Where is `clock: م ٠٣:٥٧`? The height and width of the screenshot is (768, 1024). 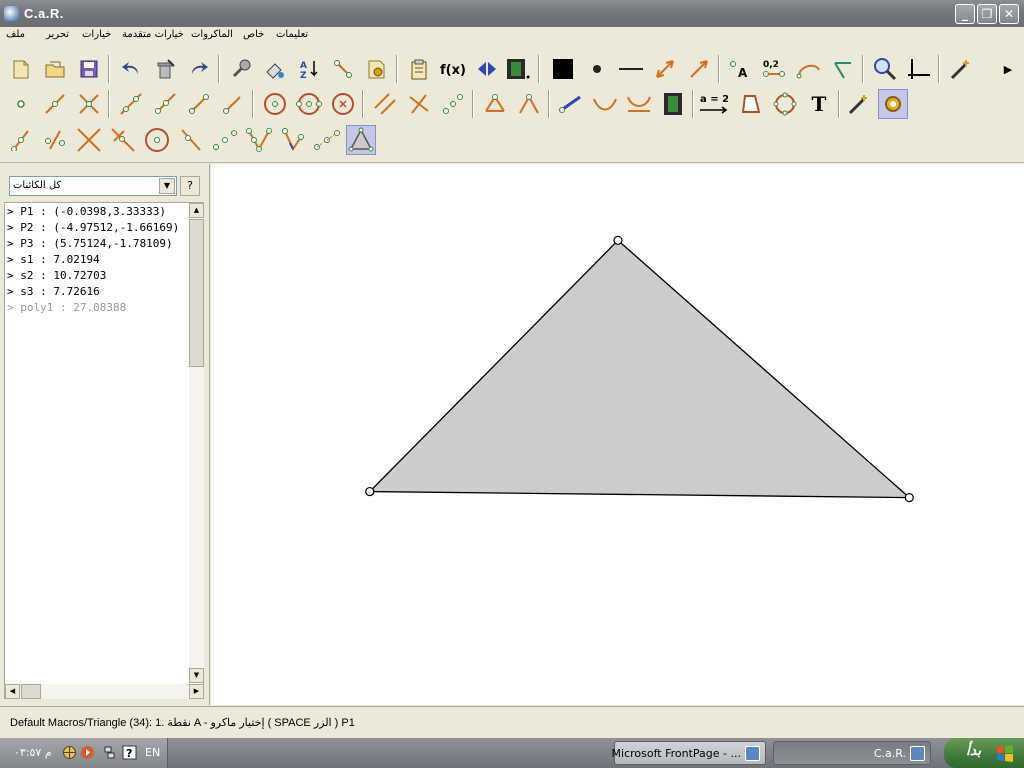 clock: م ٠٣:٥٧ is located at coordinates (33, 752).